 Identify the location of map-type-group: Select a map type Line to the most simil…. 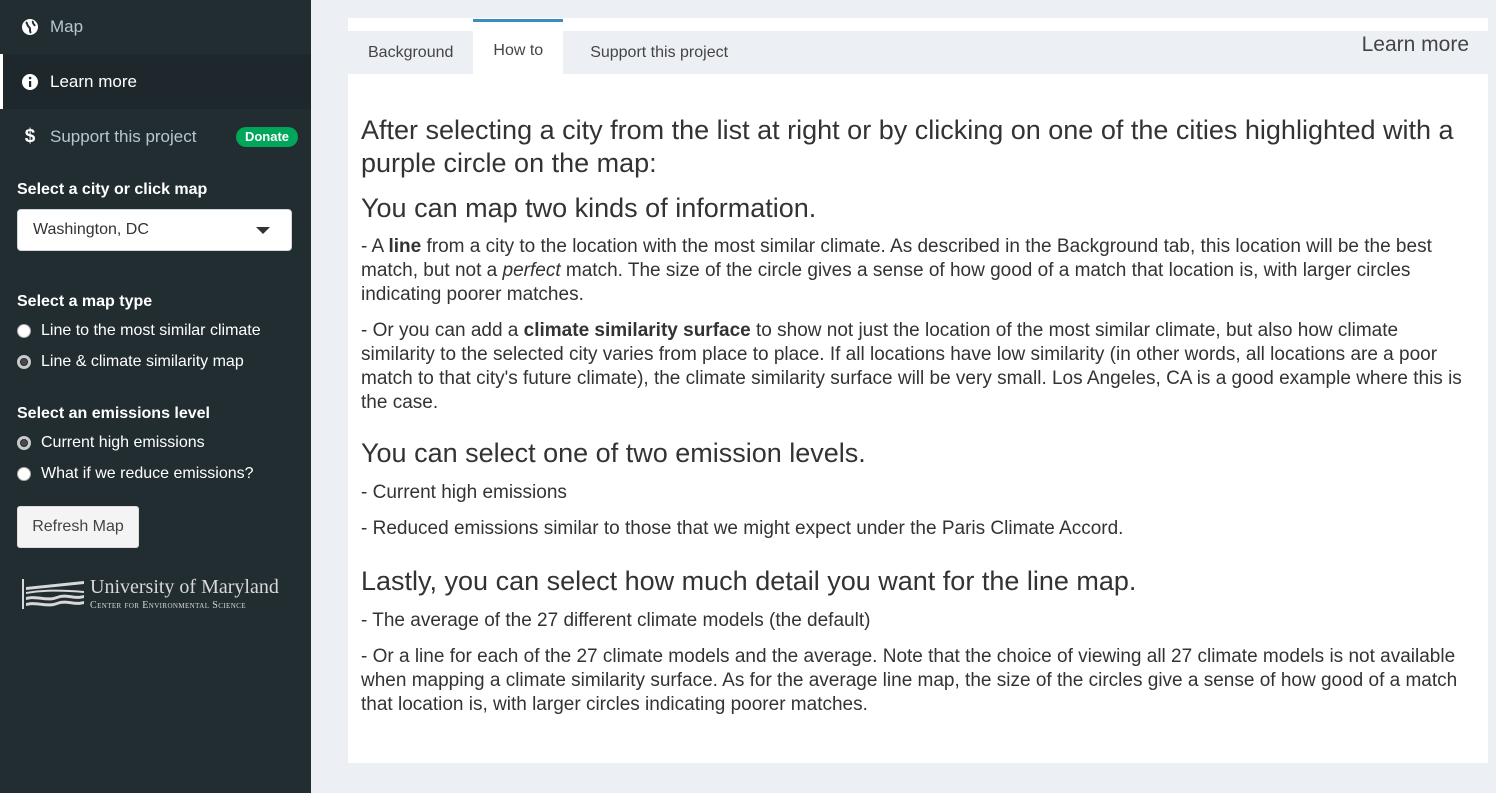
(155, 335).